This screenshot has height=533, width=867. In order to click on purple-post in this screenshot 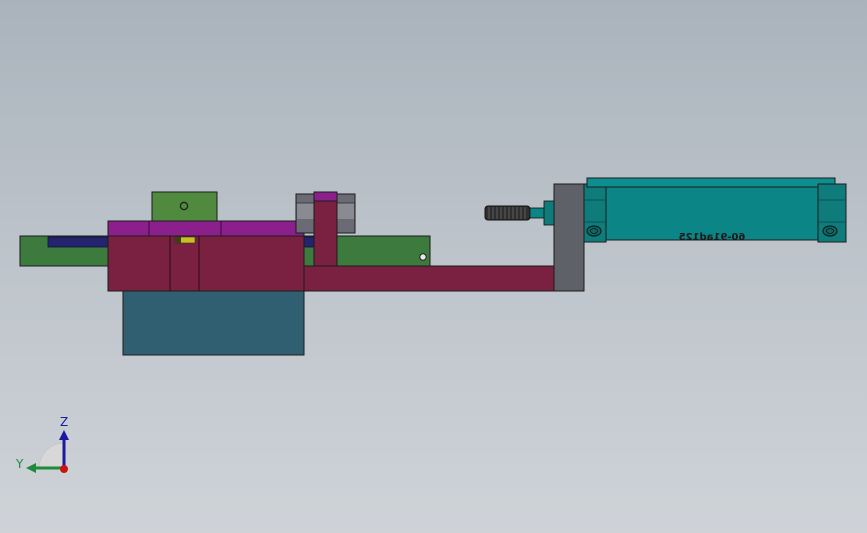, I will do `click(325, 229)`.